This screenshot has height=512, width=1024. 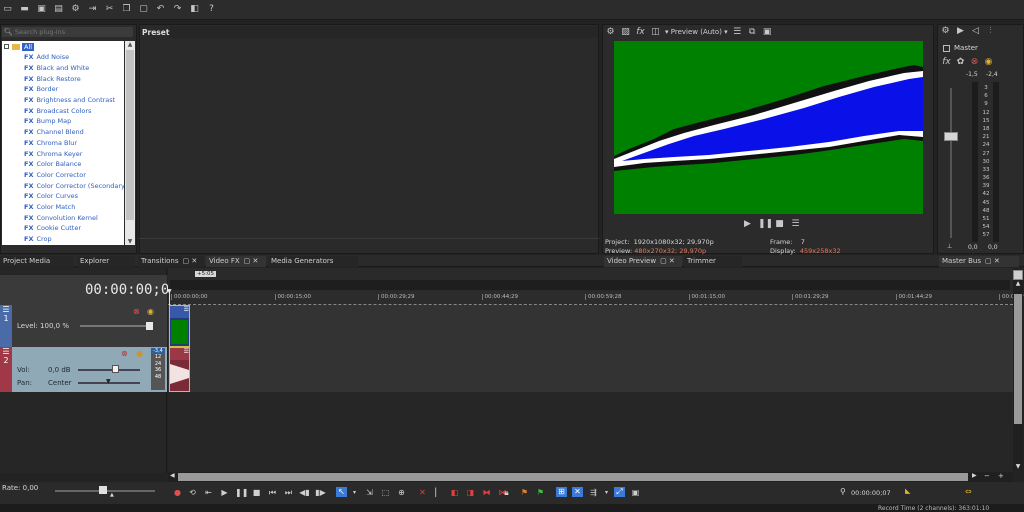 I want to click on plugin-item: FX Add Noise, so click(x=63, y=57).